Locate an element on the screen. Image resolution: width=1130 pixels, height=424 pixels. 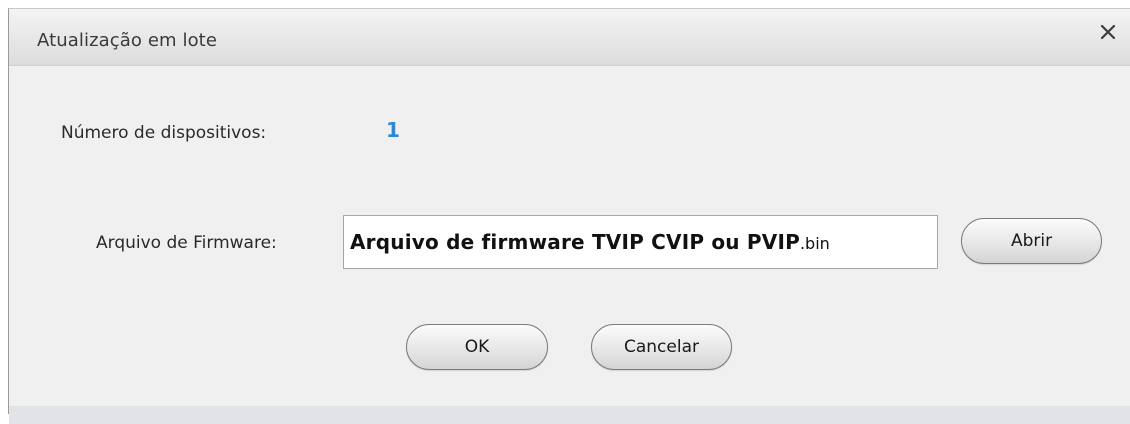
dialog-title: Atualização em lote is located at coordinates (127, 40).